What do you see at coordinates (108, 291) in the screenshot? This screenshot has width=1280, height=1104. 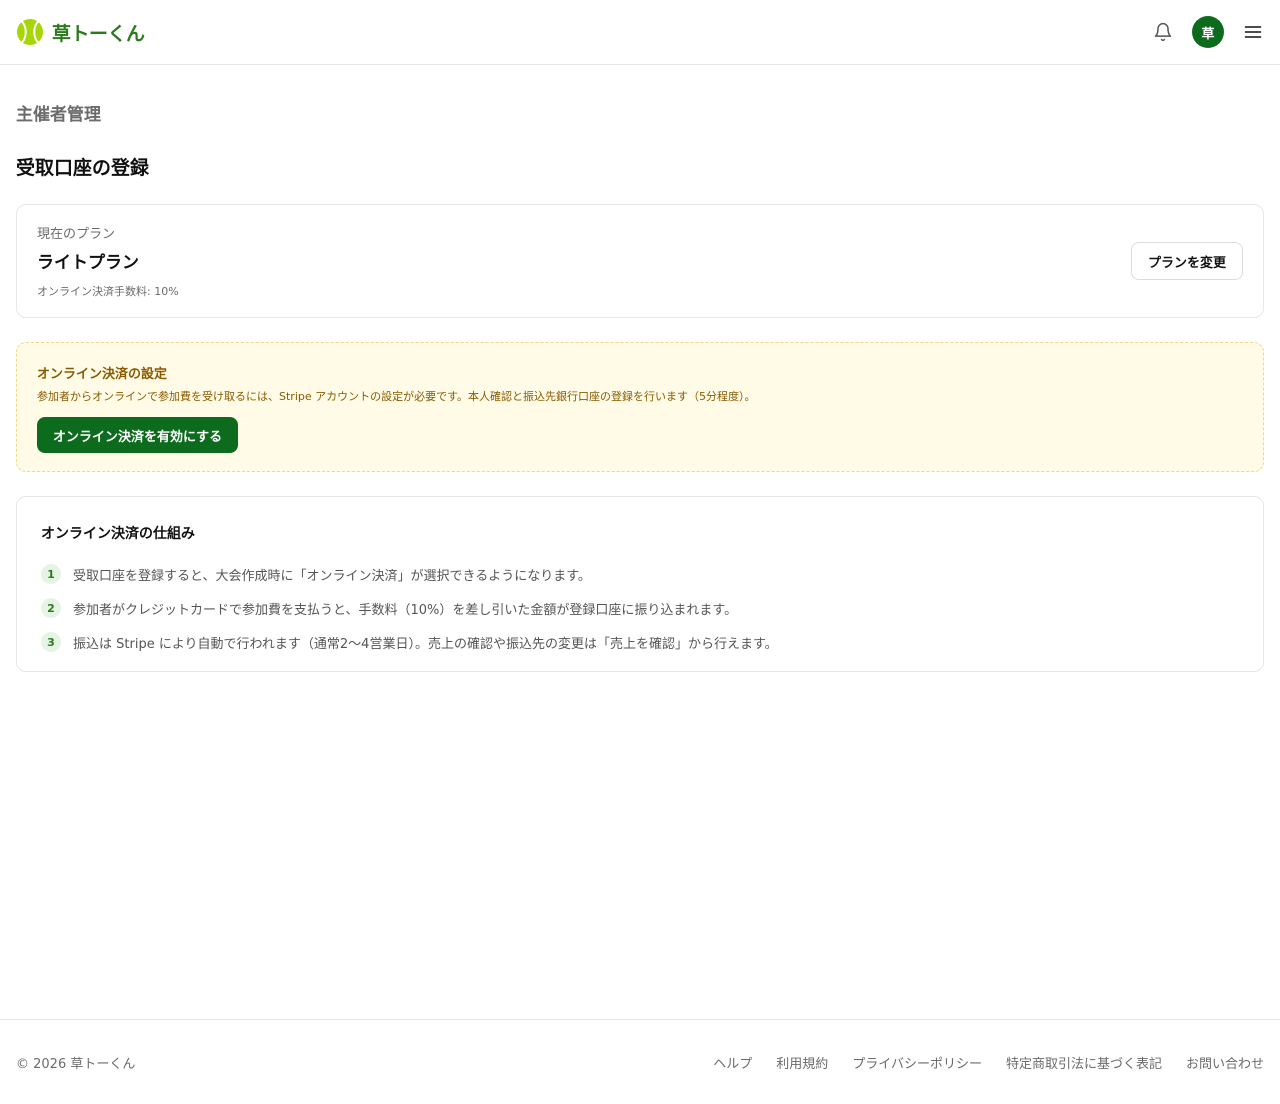 I see `plan-fee: オンライン決済手数料: 10%` at bounding box center [108, 291].